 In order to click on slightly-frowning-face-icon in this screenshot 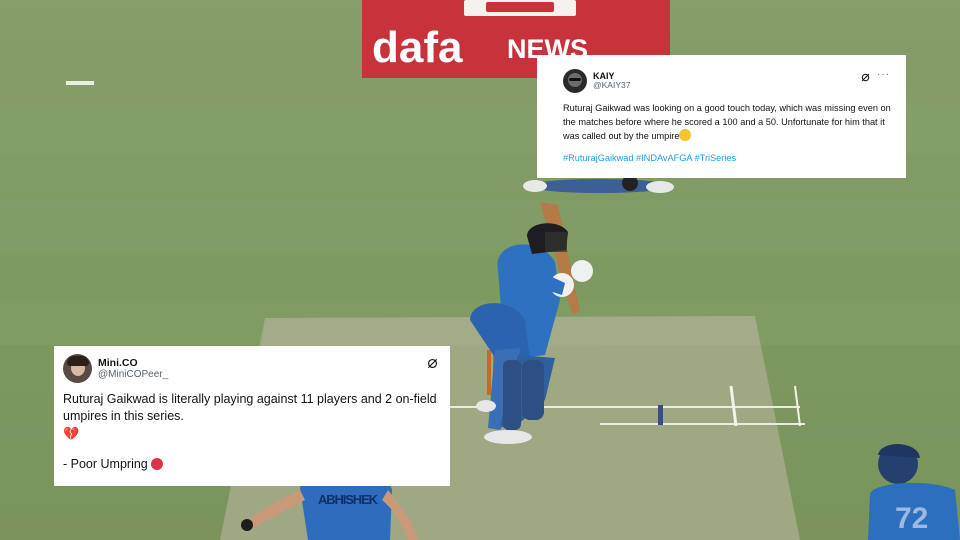, I will do `click(685, 135)`.